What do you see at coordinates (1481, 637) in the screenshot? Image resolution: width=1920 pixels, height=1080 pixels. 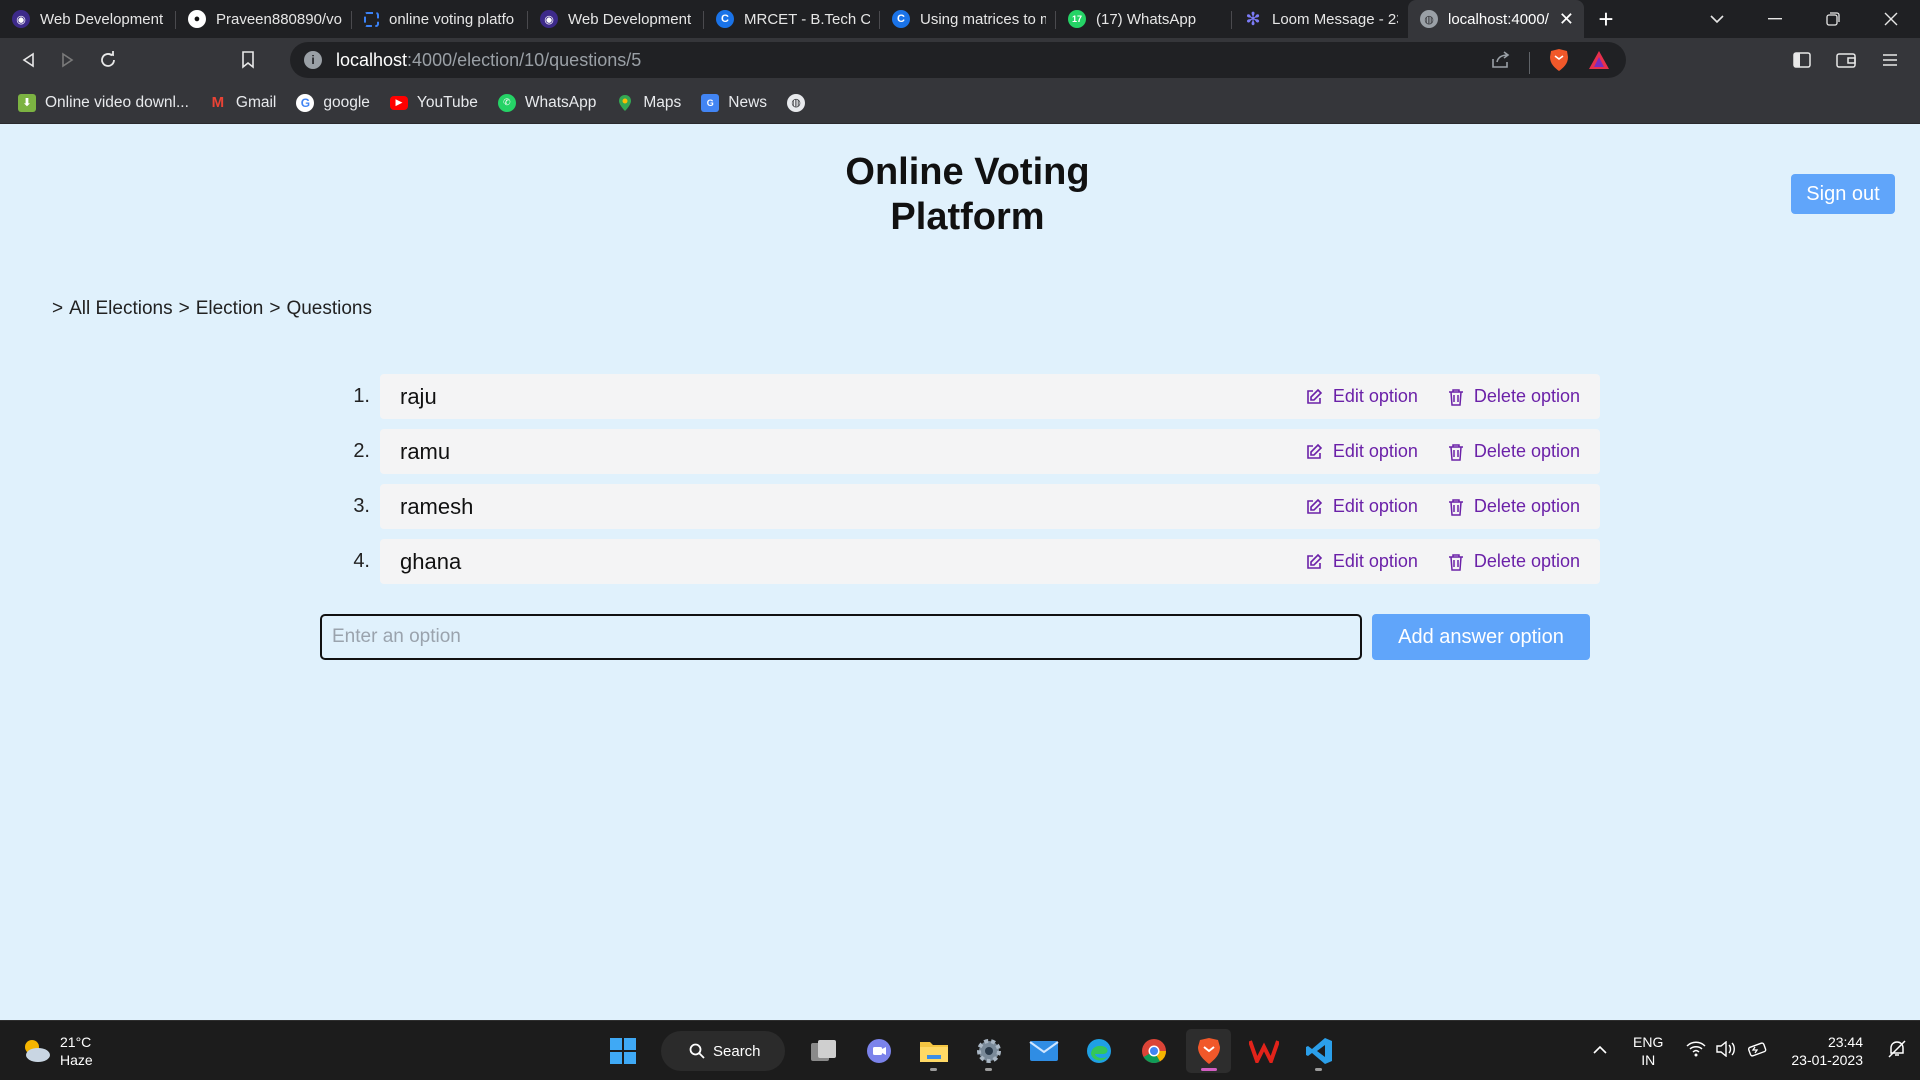 I see `add-answer-option-button: Add answer option` at bounding box center [1481, 637].